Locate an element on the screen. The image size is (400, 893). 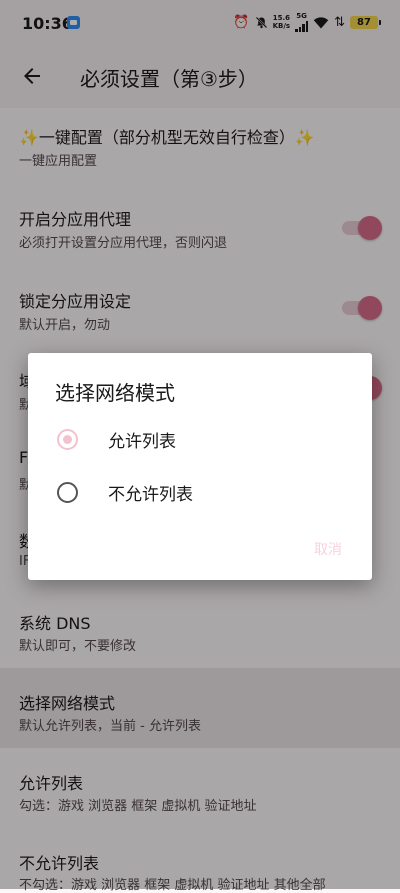
option-label: 允许列表 is located at coordinates (142, 442).